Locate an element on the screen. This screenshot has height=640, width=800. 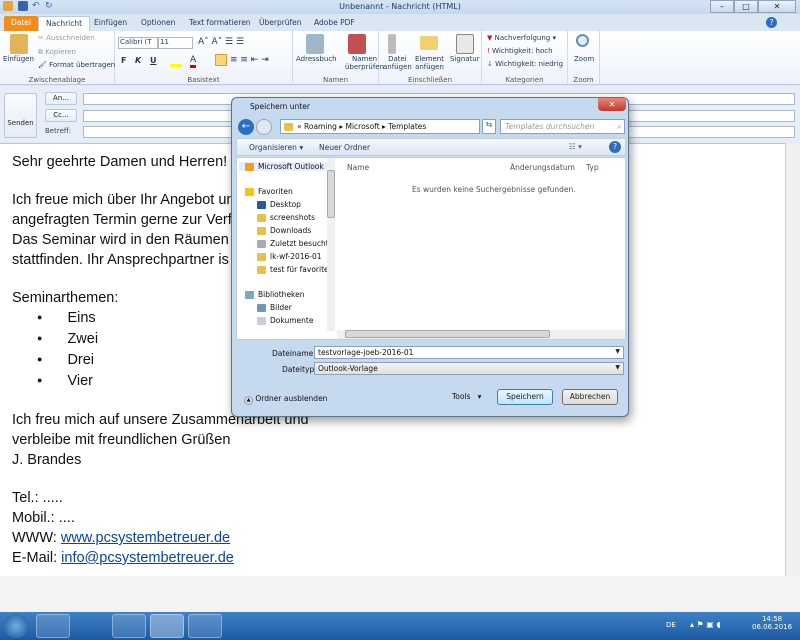
nav-item: Downloads is located at coordinates (284, 230).